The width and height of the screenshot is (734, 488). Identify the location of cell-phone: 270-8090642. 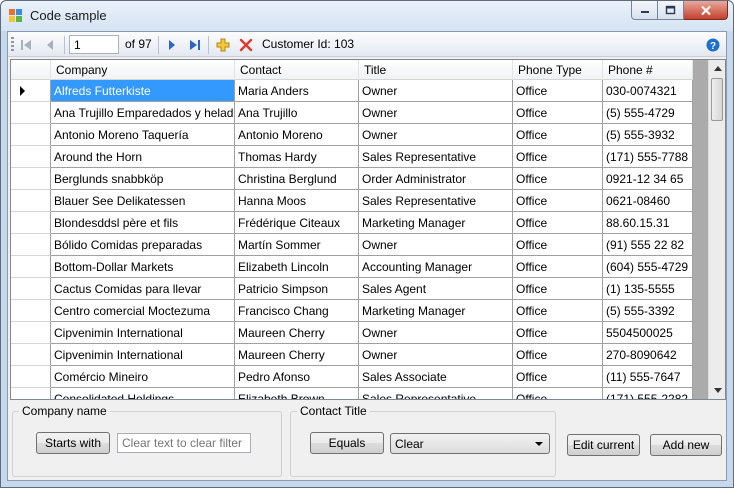
(648, 355).